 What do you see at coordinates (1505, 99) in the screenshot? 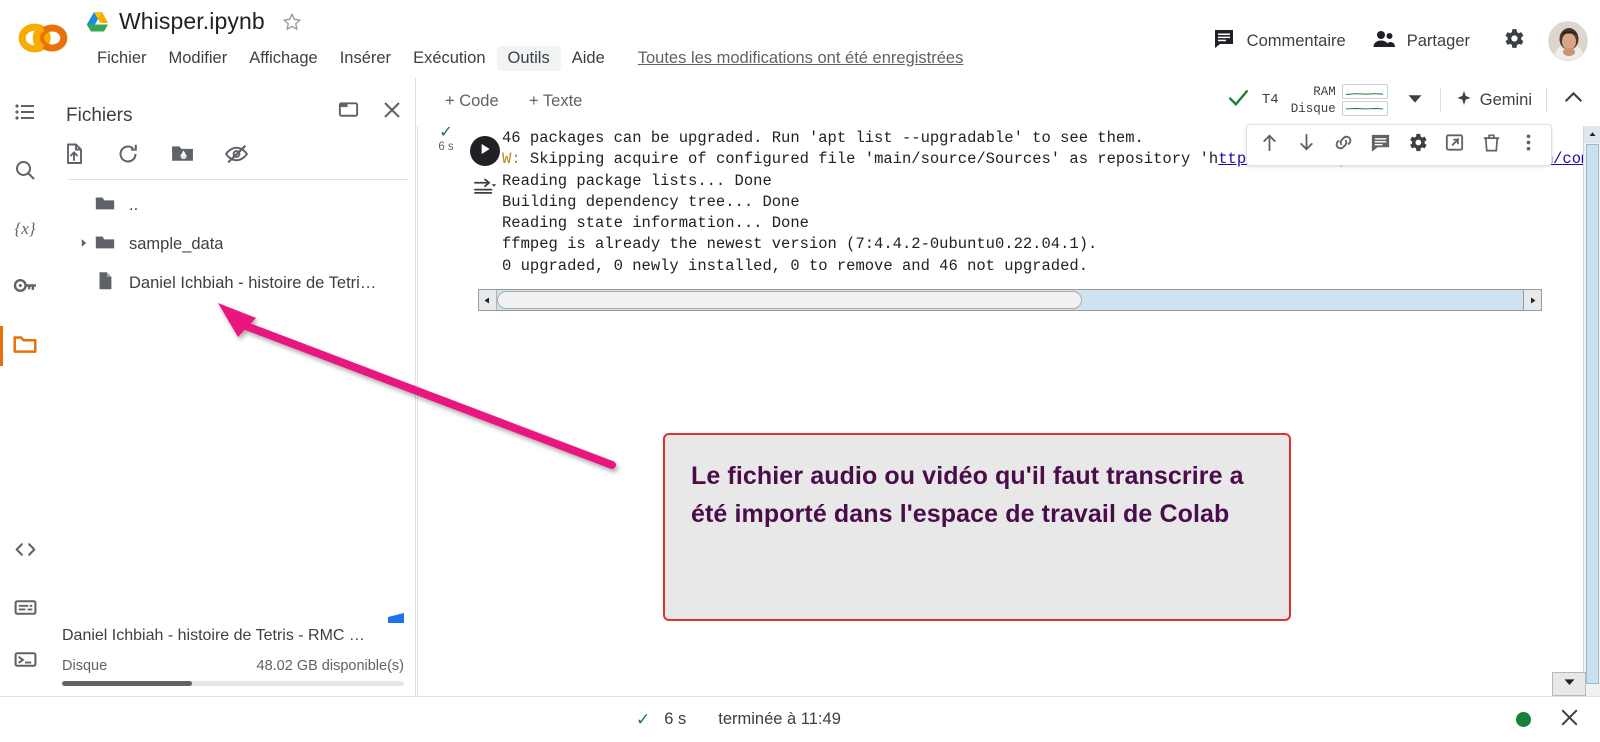
I see `gemini-label: Gemini` at bounding box center [1505, 99].